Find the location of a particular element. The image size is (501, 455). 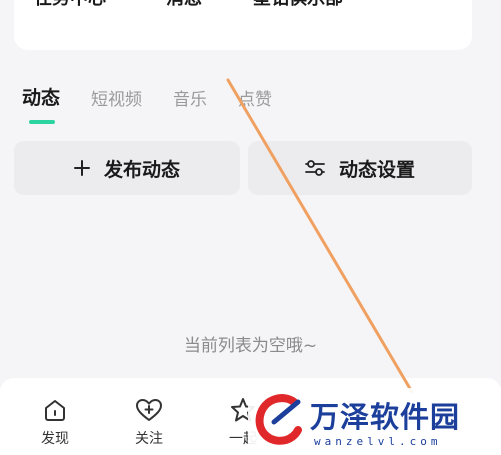

top-card: 任务中心 消息 星钻俱乐部 is located at coordinates (243, 25).